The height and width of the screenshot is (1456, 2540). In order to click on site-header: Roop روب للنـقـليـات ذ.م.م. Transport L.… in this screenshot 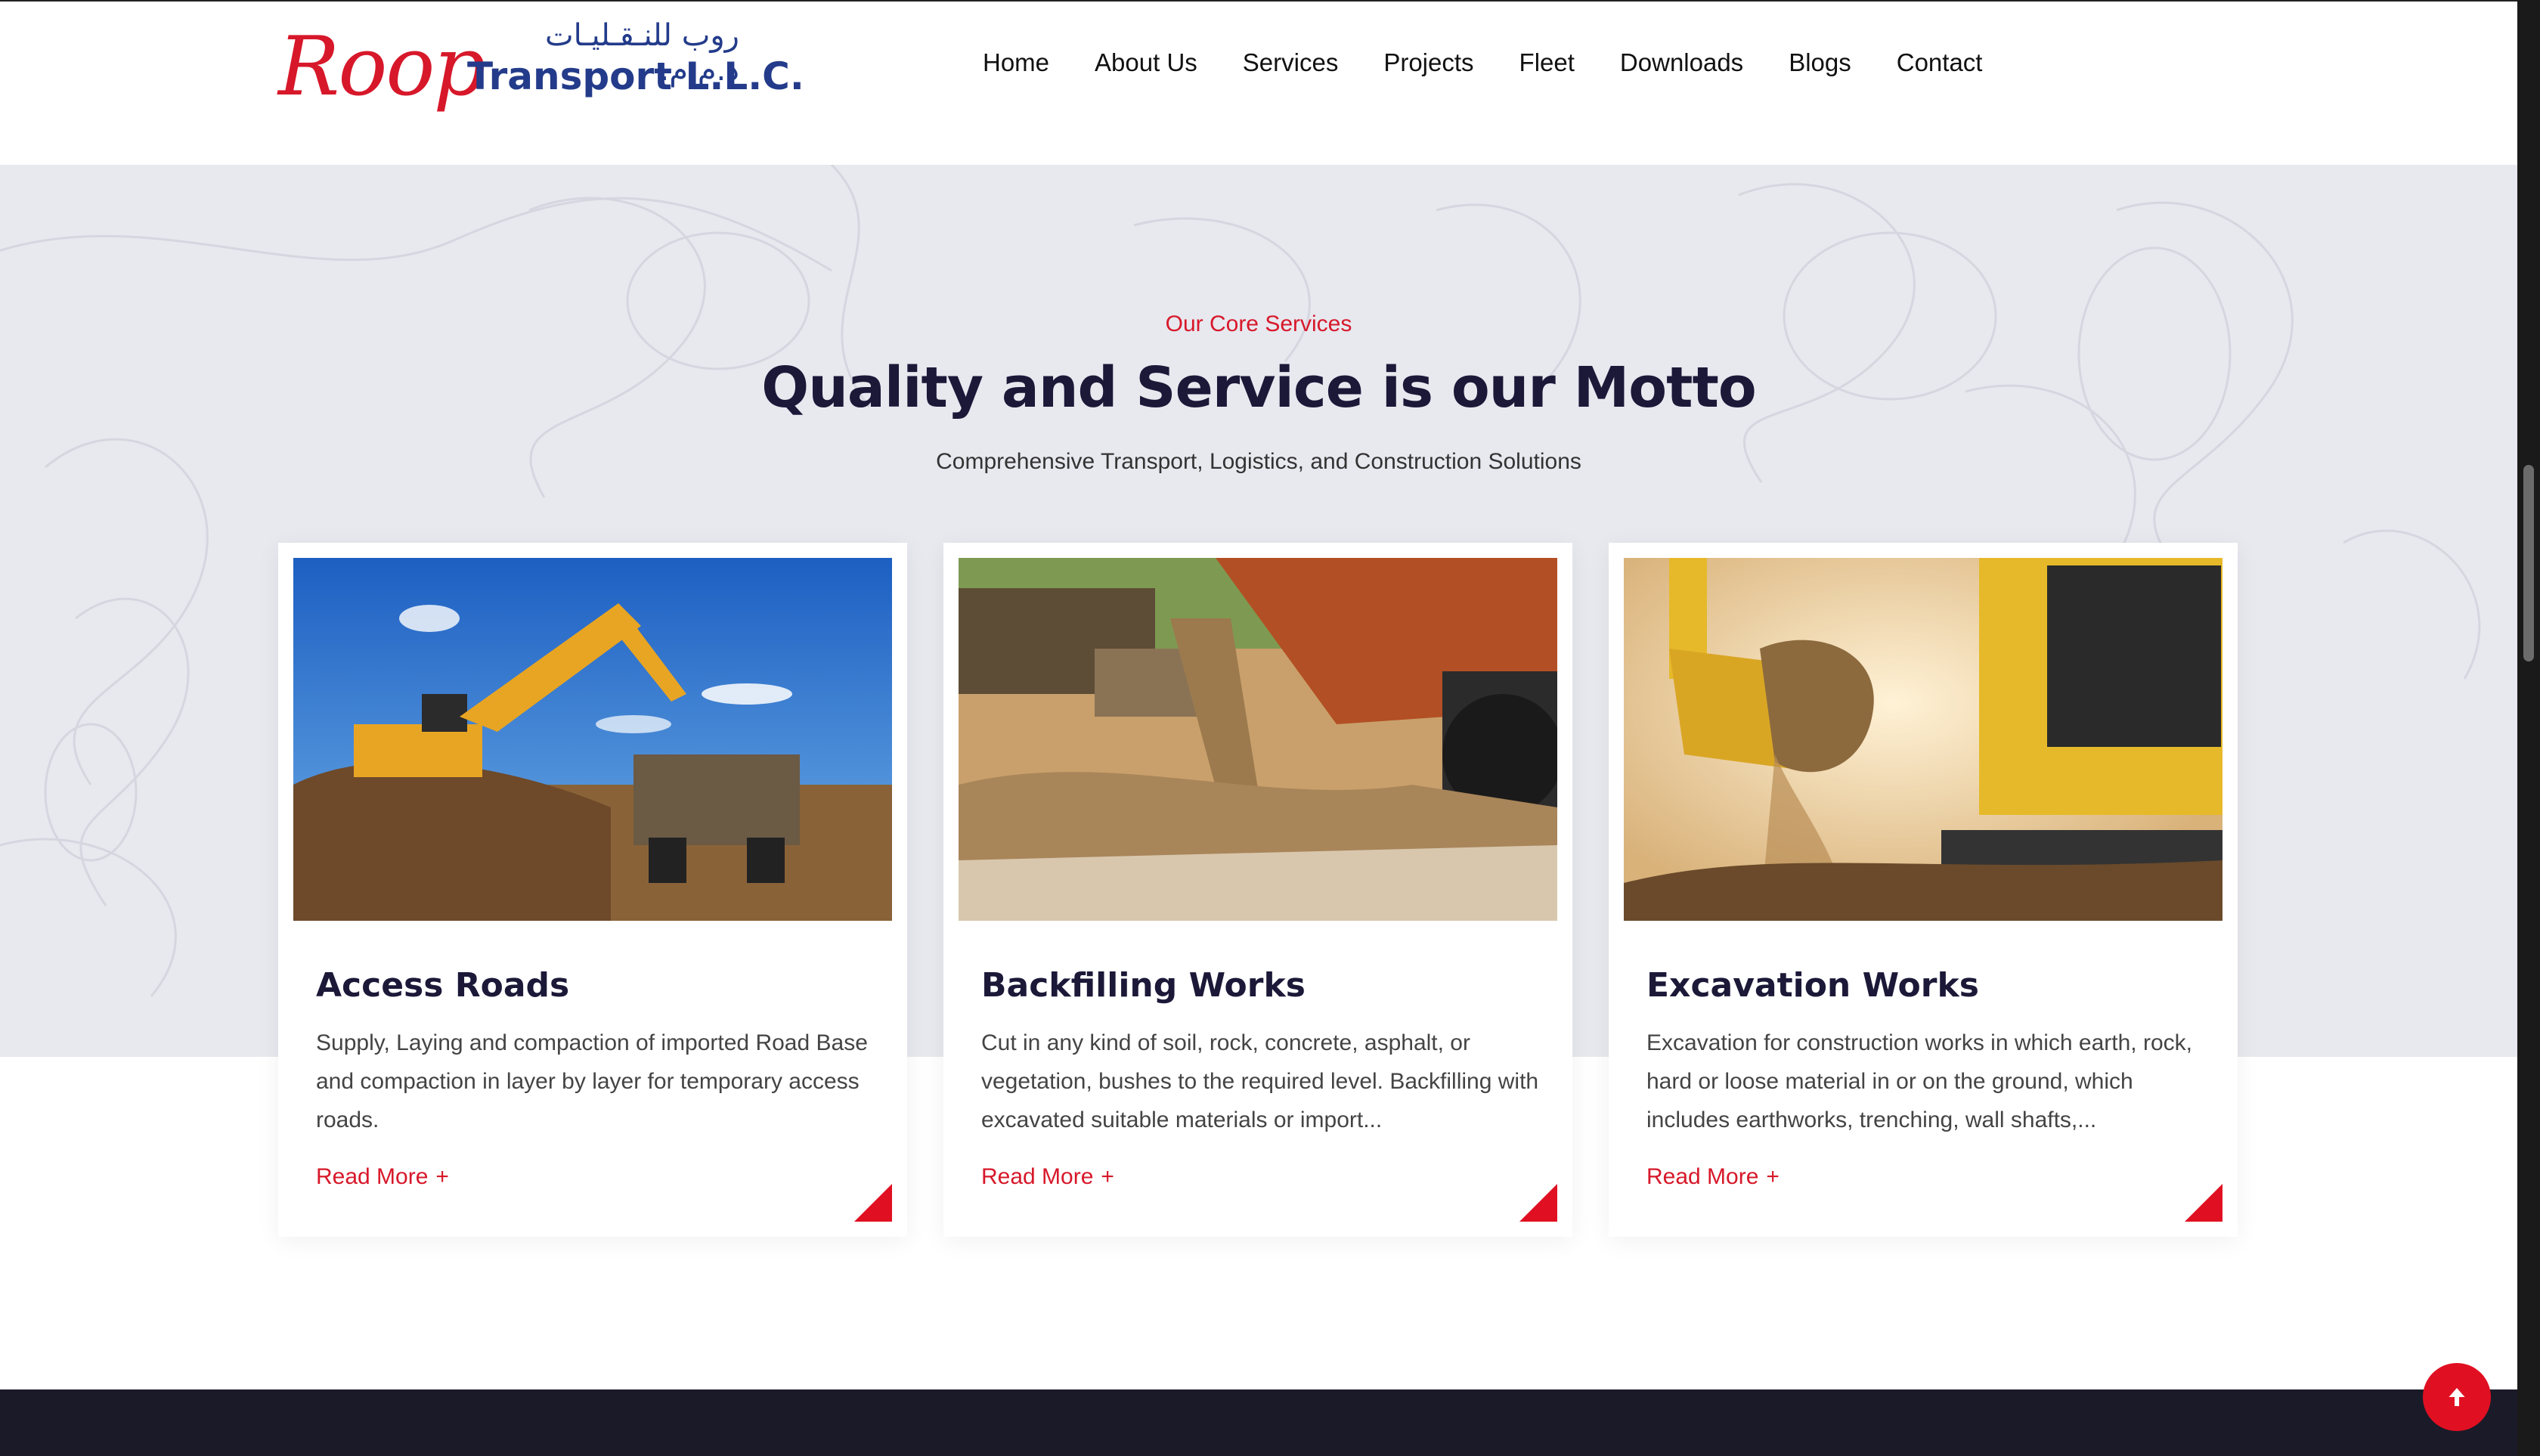, I will do `click(1258, 82)`.